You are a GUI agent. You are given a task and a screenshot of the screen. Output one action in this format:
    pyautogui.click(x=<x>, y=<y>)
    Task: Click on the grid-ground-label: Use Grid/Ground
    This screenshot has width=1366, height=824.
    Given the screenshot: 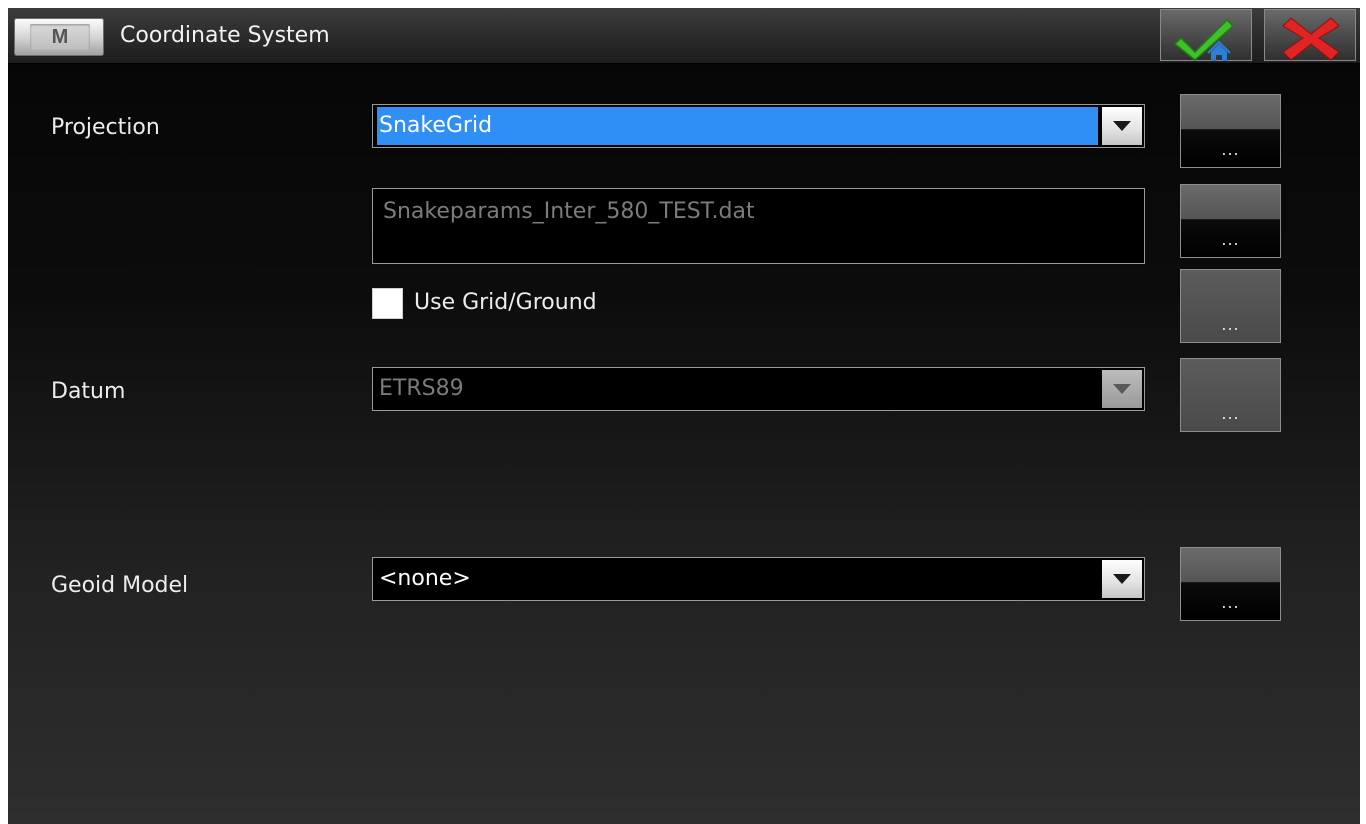 What is the action you would take?
    pyautogui.click(x=505, y=303)
    